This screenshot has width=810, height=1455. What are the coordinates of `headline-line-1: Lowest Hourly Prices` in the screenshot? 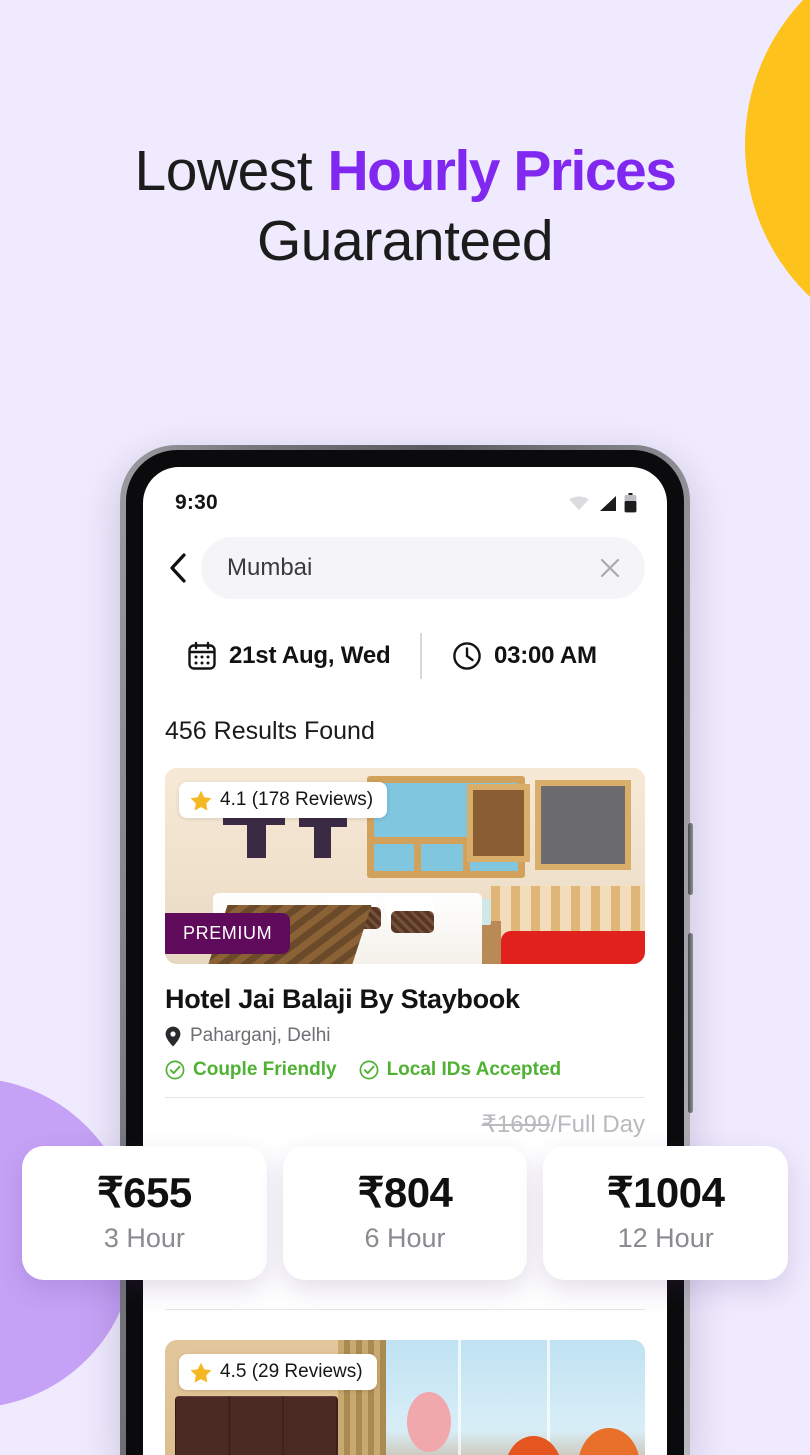 It's located at (405, 171).